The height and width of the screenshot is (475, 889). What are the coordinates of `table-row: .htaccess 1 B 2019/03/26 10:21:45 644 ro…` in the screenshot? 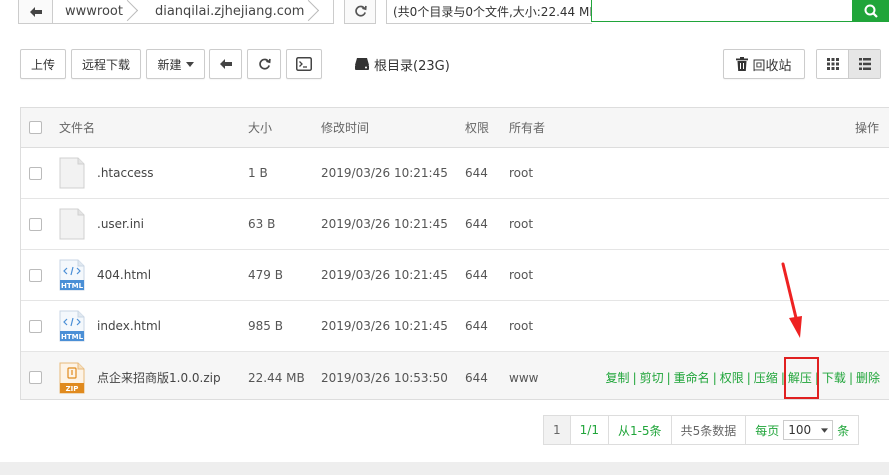 It's located at (455, 173).